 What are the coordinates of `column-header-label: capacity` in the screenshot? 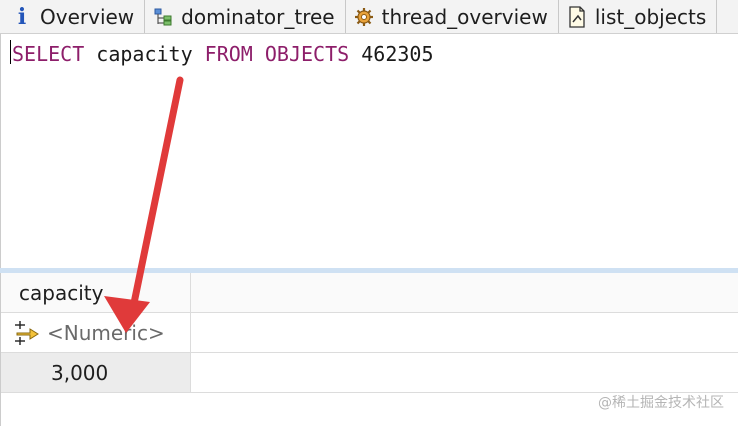 It's located at (61, 292).